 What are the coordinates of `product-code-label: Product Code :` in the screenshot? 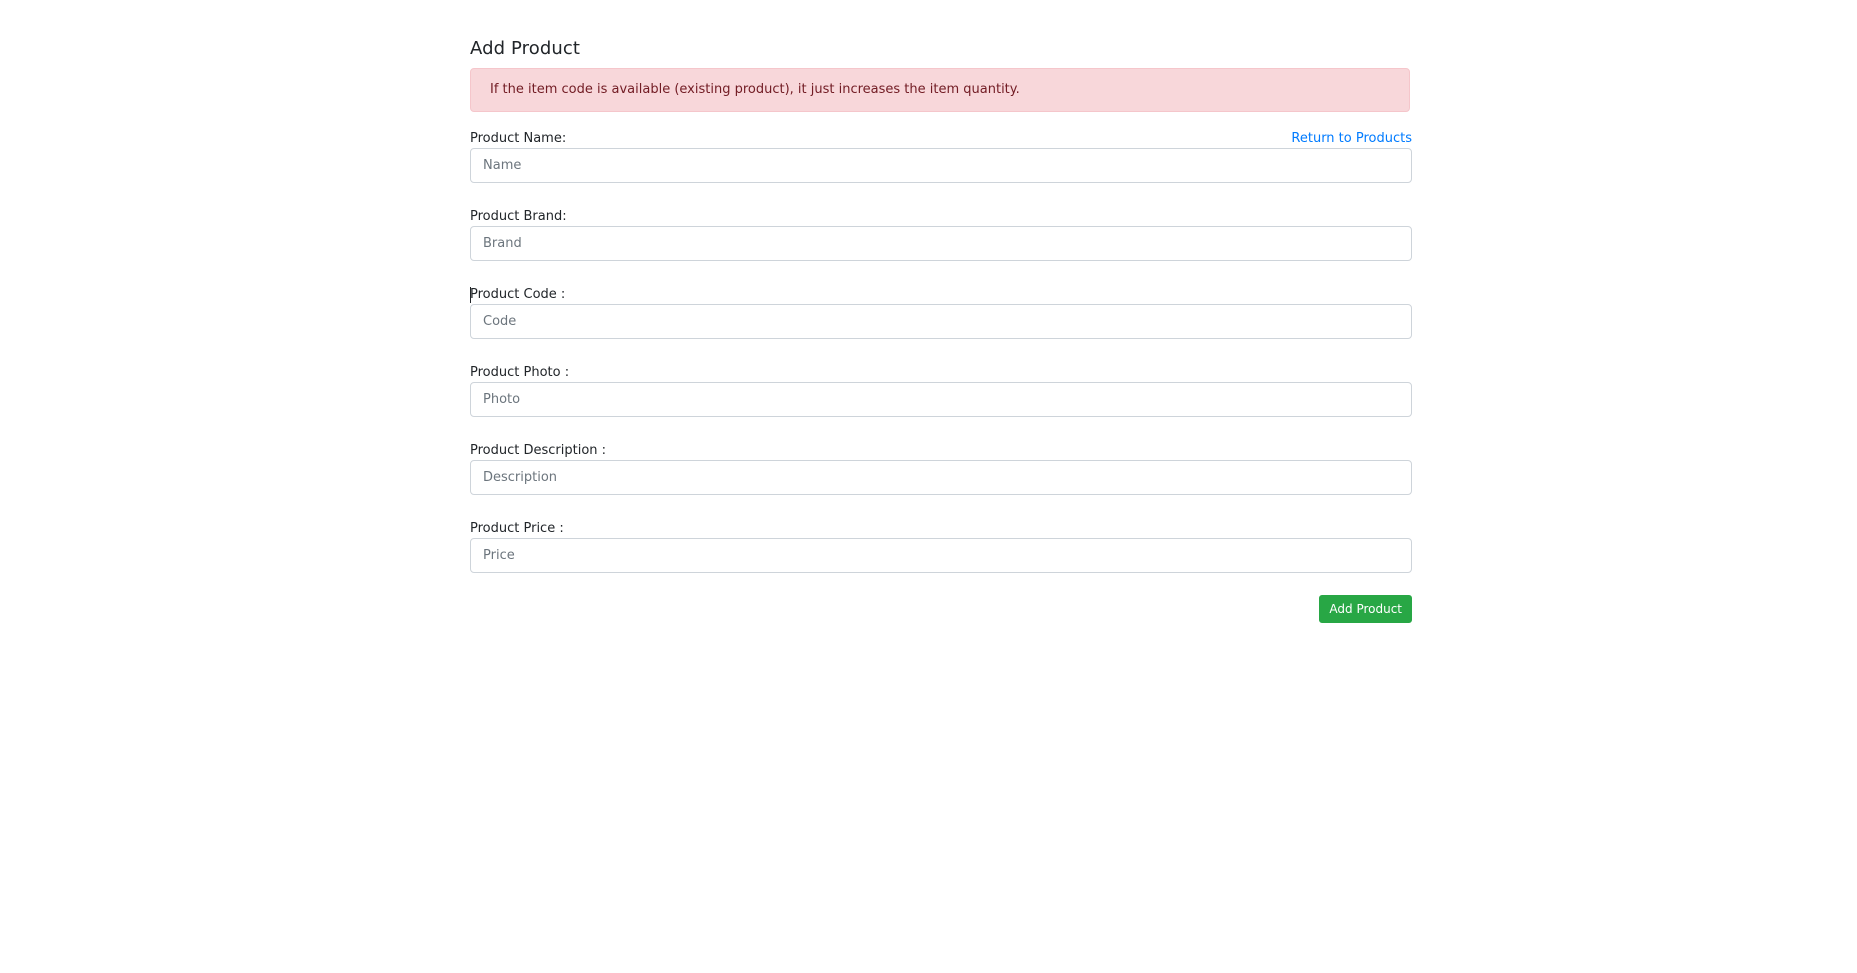 It's located at (518, 294).